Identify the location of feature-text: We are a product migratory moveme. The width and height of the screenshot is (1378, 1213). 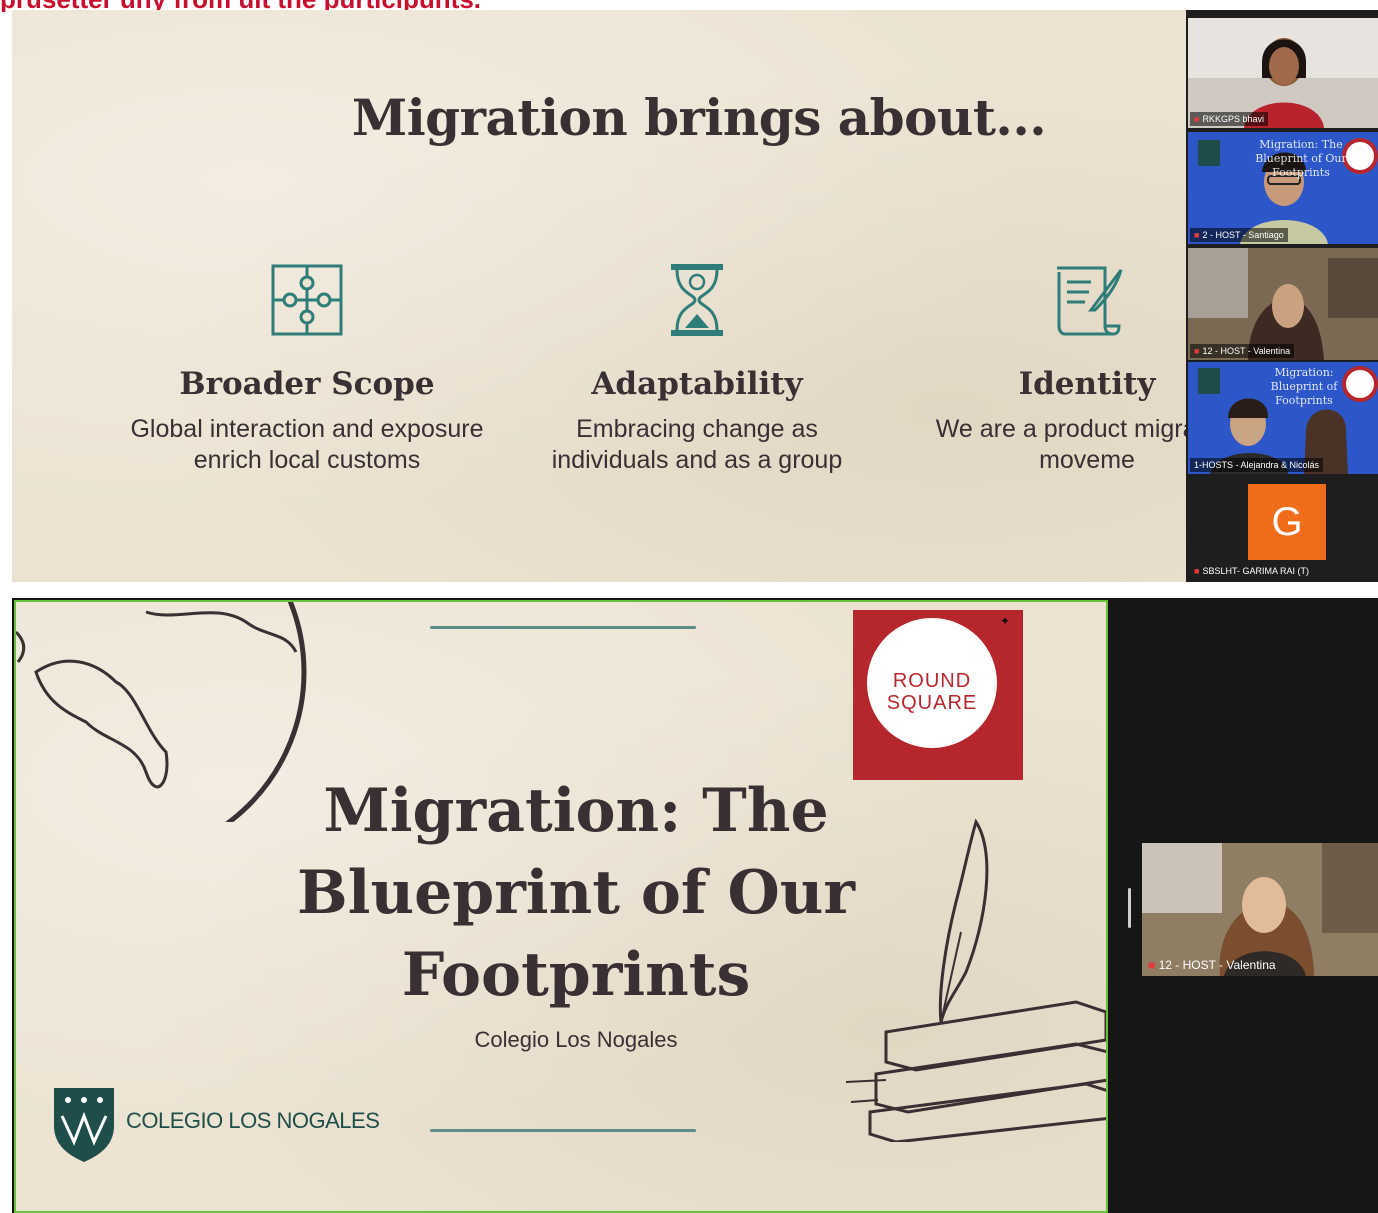
(1060, 444).